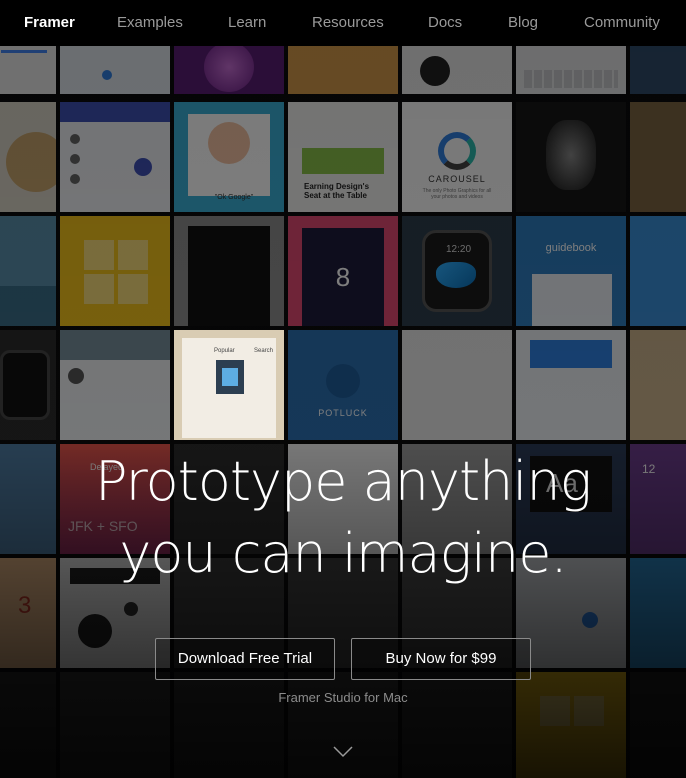 The height and width of the screenshot is (778, 686). What do you see at coordinates (348, 23) in the screenshot?
I see `nav-item-resources: Resources` at bounding box center [348, 23].